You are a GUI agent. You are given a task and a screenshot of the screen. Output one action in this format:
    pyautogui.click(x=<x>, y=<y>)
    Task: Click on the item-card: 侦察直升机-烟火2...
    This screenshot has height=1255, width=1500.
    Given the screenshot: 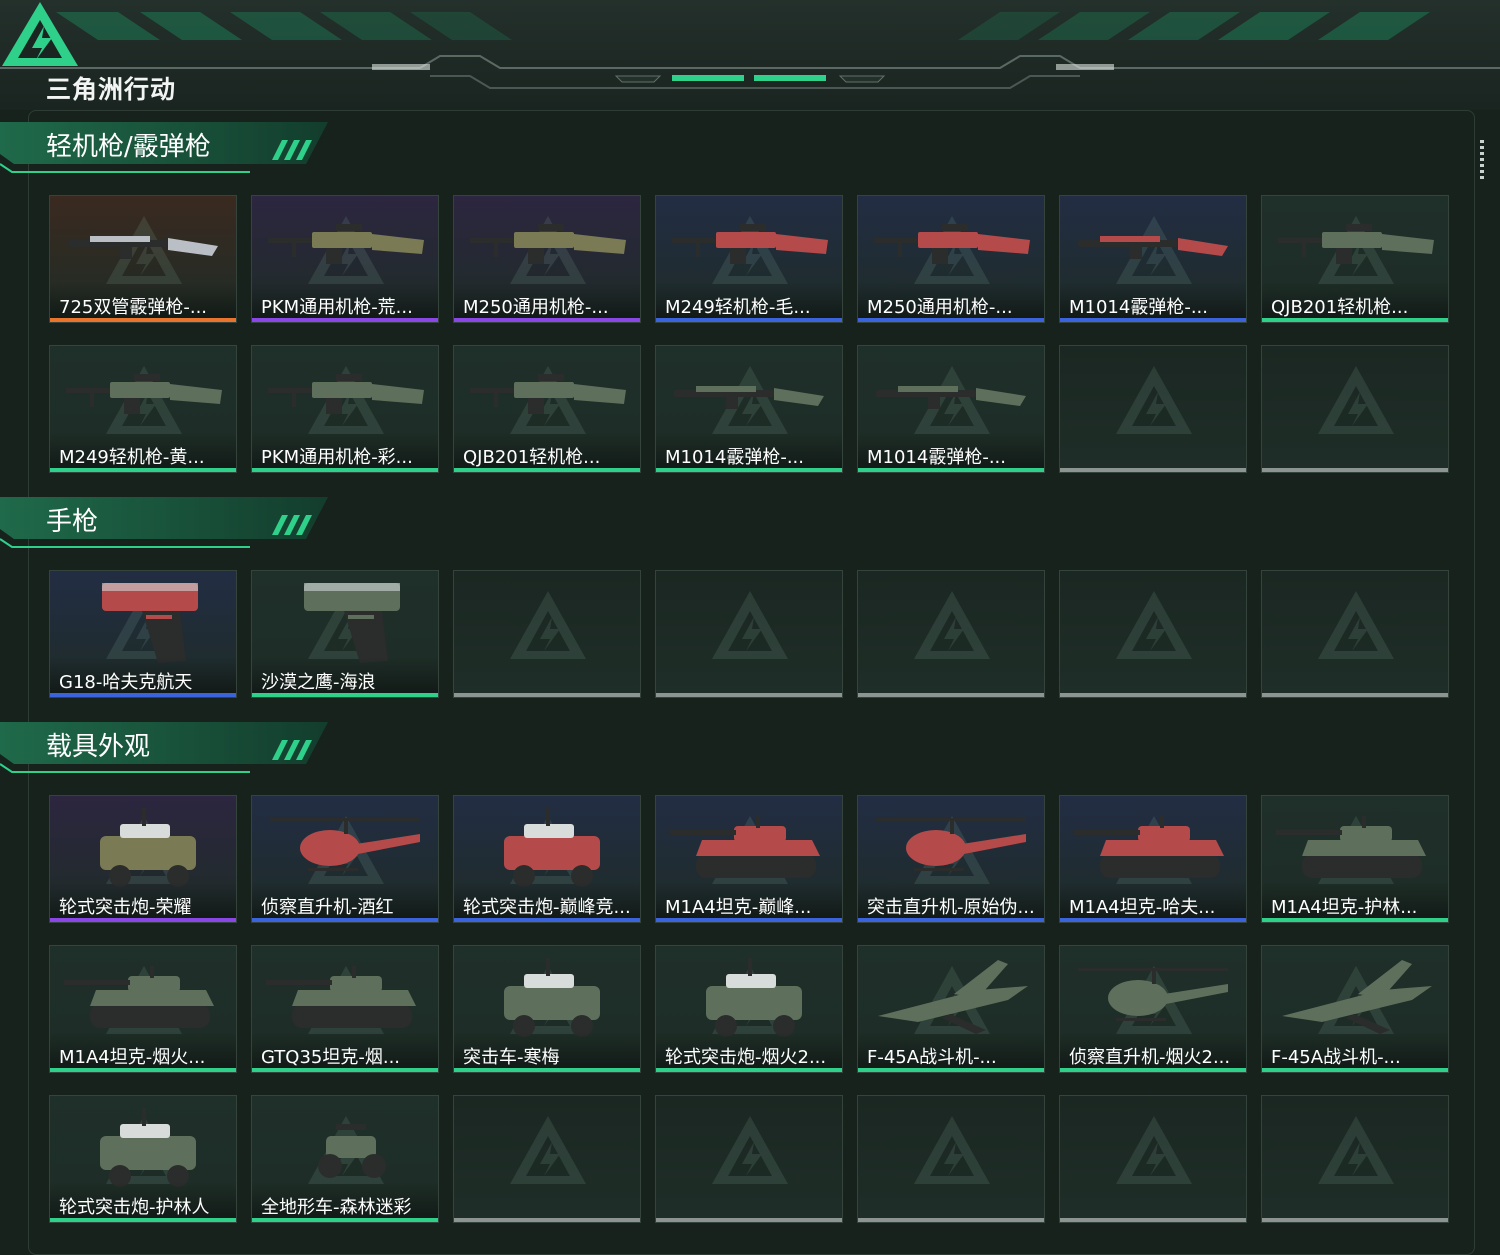 What is the action you would take?
    pyautogui.click(x=1153, y=1009)
    